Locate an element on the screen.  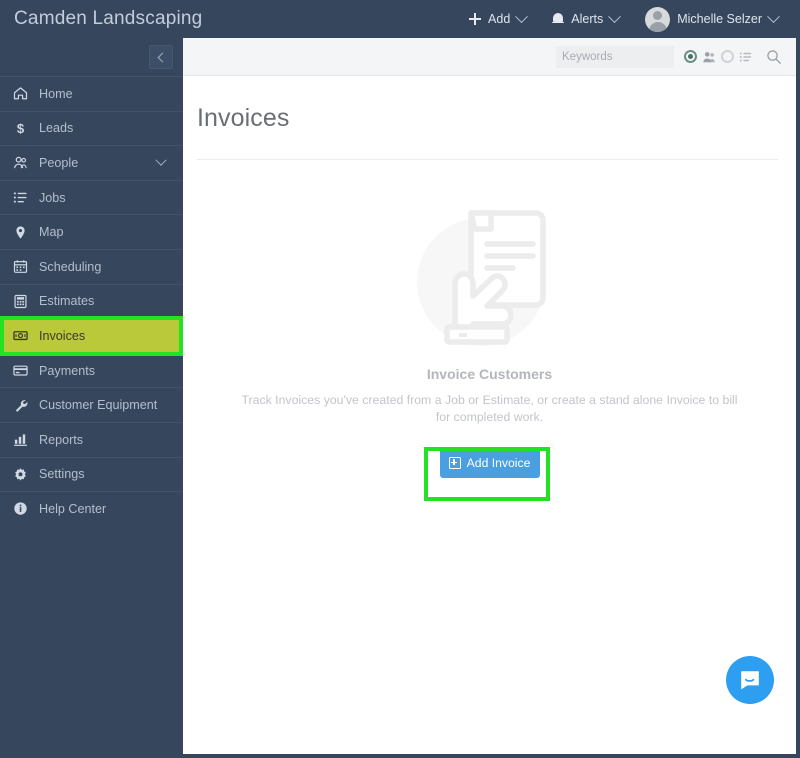
sidebar-item-label: Reports is located at coordinates (61, 439).